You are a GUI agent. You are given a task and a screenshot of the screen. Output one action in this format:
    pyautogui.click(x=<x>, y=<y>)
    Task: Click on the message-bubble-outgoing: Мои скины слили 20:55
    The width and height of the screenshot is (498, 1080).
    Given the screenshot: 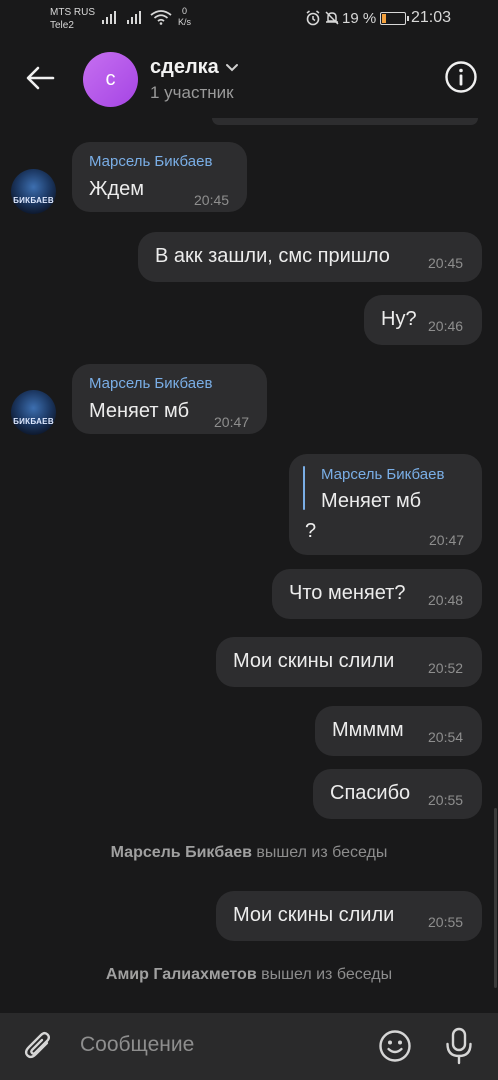 What is the action you would take?
    pyautogui.click(x=349, y=916)
    